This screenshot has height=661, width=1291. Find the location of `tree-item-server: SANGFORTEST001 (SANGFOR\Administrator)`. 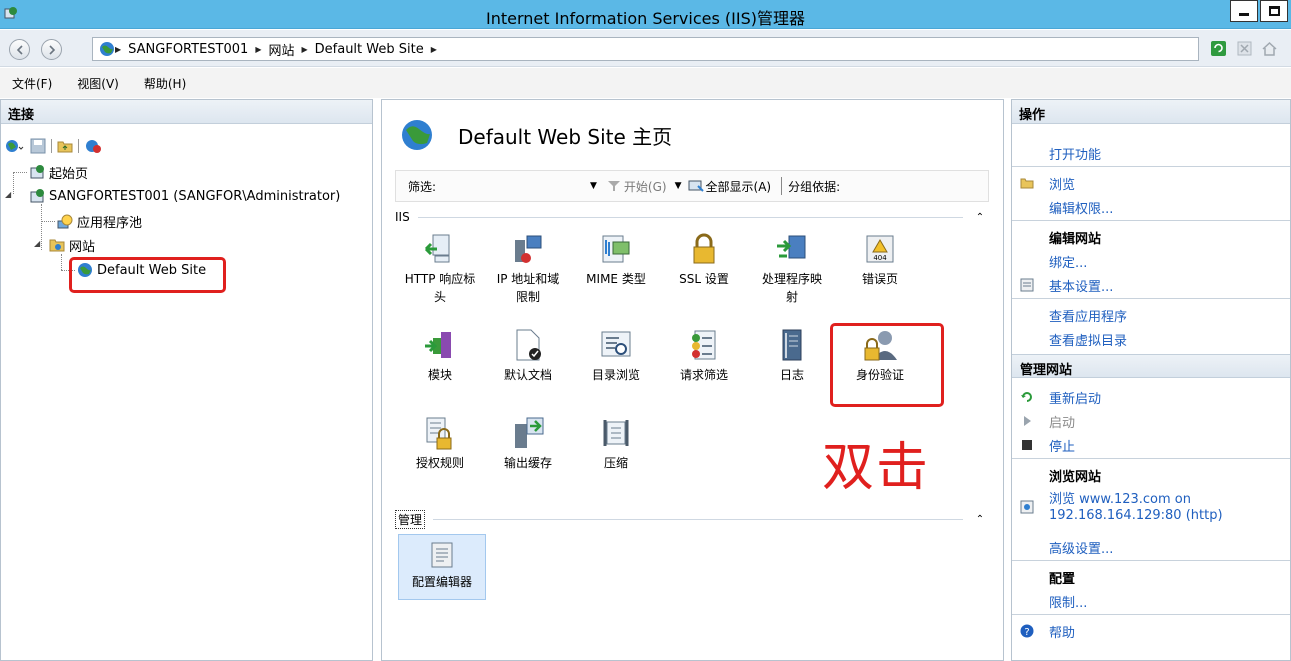

tree-item-server: SANGFORTEST001 (SANGFOR\Administrator) is located at coordinates (184, 196).